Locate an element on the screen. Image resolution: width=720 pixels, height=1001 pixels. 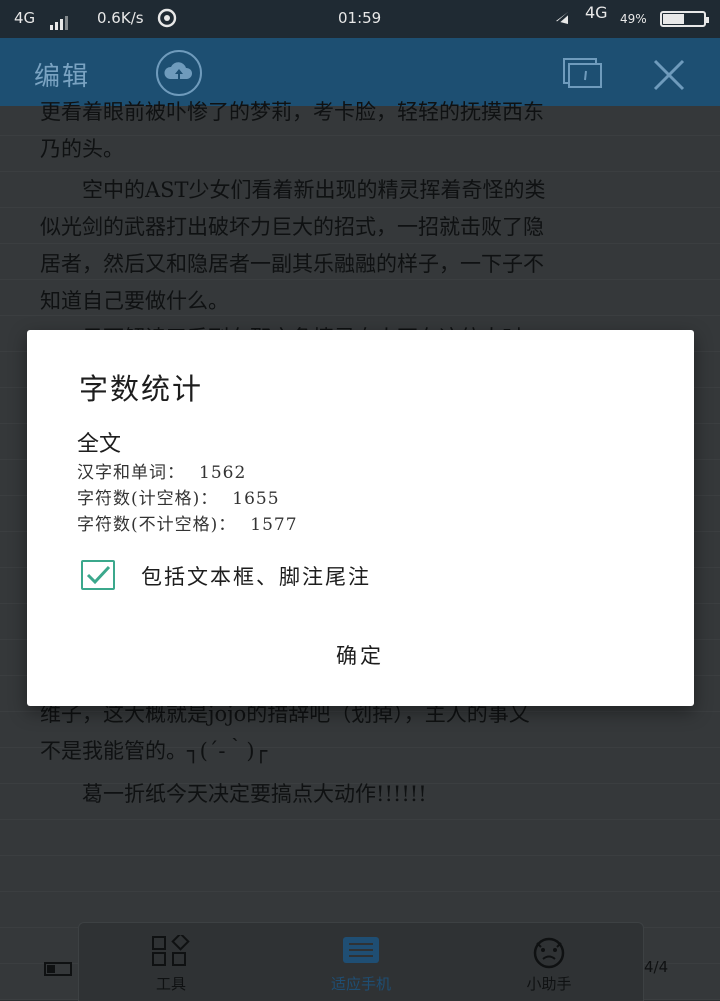
mute-icon is located at coordinates (563, 20).